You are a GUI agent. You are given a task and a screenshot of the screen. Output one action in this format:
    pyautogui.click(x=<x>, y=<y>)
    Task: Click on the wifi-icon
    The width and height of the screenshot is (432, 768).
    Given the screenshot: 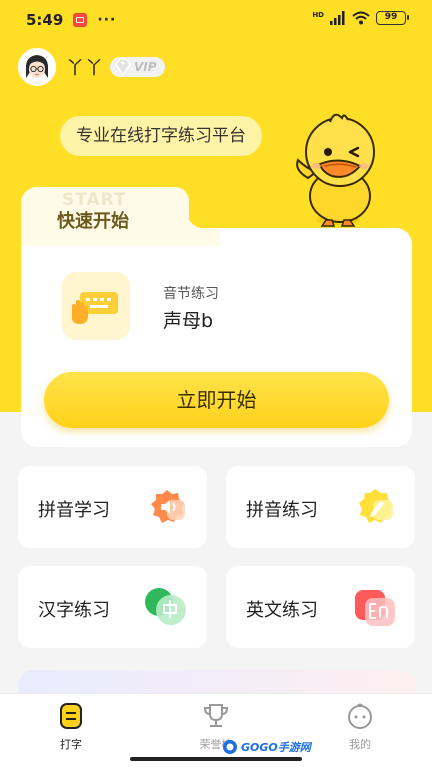 What is the action you would take?
    pyautogui.click(x=361, y=18)
    